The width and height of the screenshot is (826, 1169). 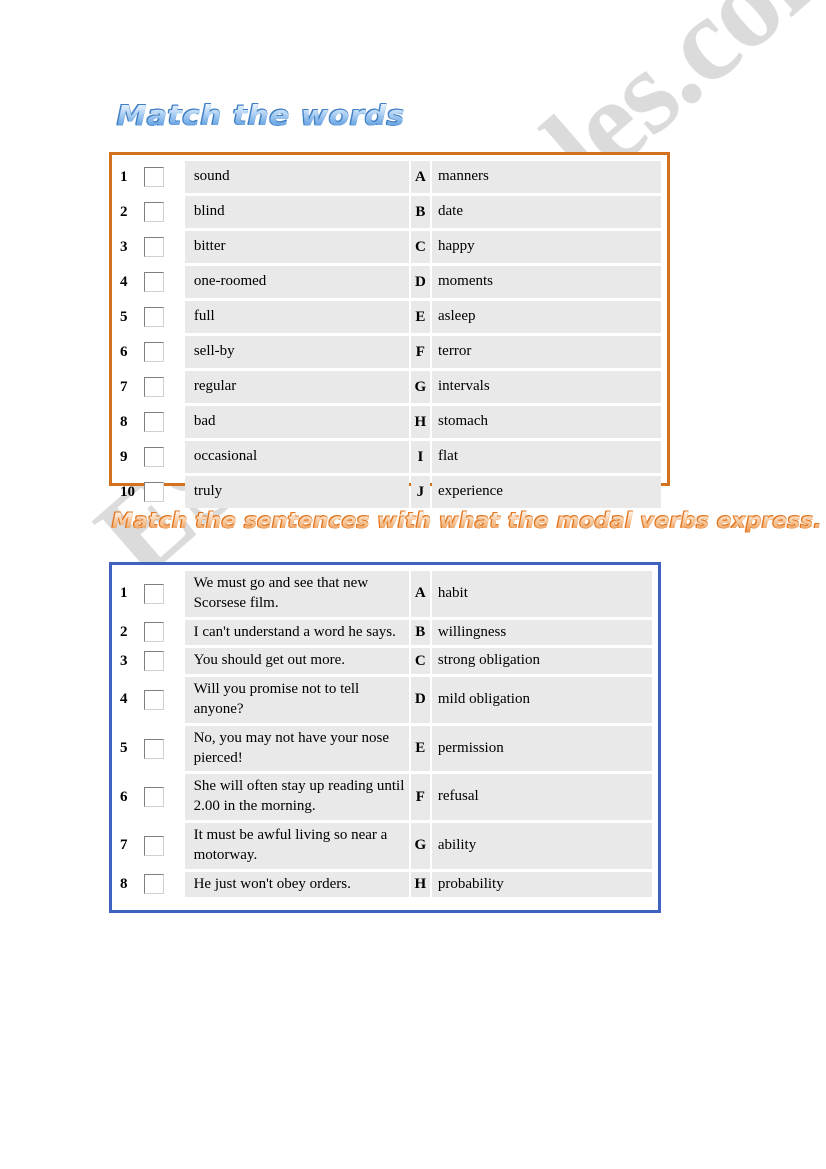 I want to click on table-row: 10 truly Jexperience, so click(x=389, y=492).